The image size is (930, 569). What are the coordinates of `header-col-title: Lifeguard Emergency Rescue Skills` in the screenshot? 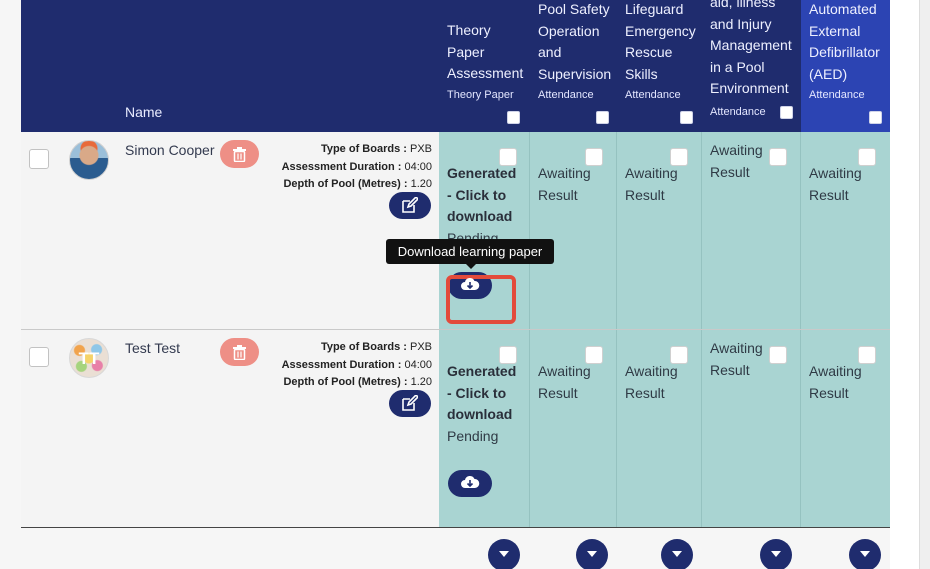 It's located at (660, 41).